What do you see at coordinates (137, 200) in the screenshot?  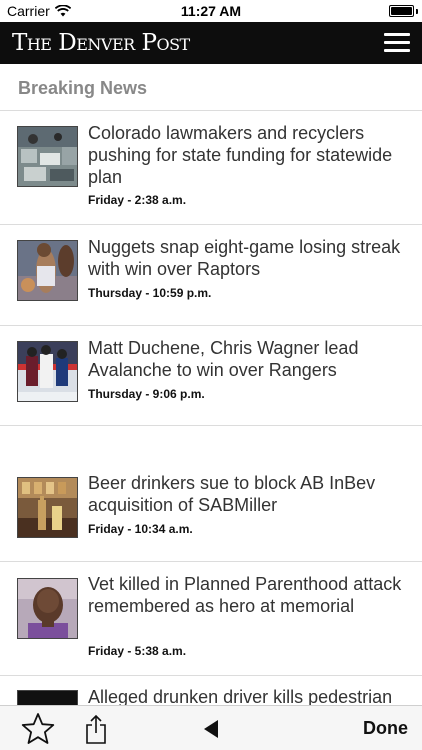 I see `story-timestamp: Friday - 2:38 a.m.` at bounding box center [137, 200].